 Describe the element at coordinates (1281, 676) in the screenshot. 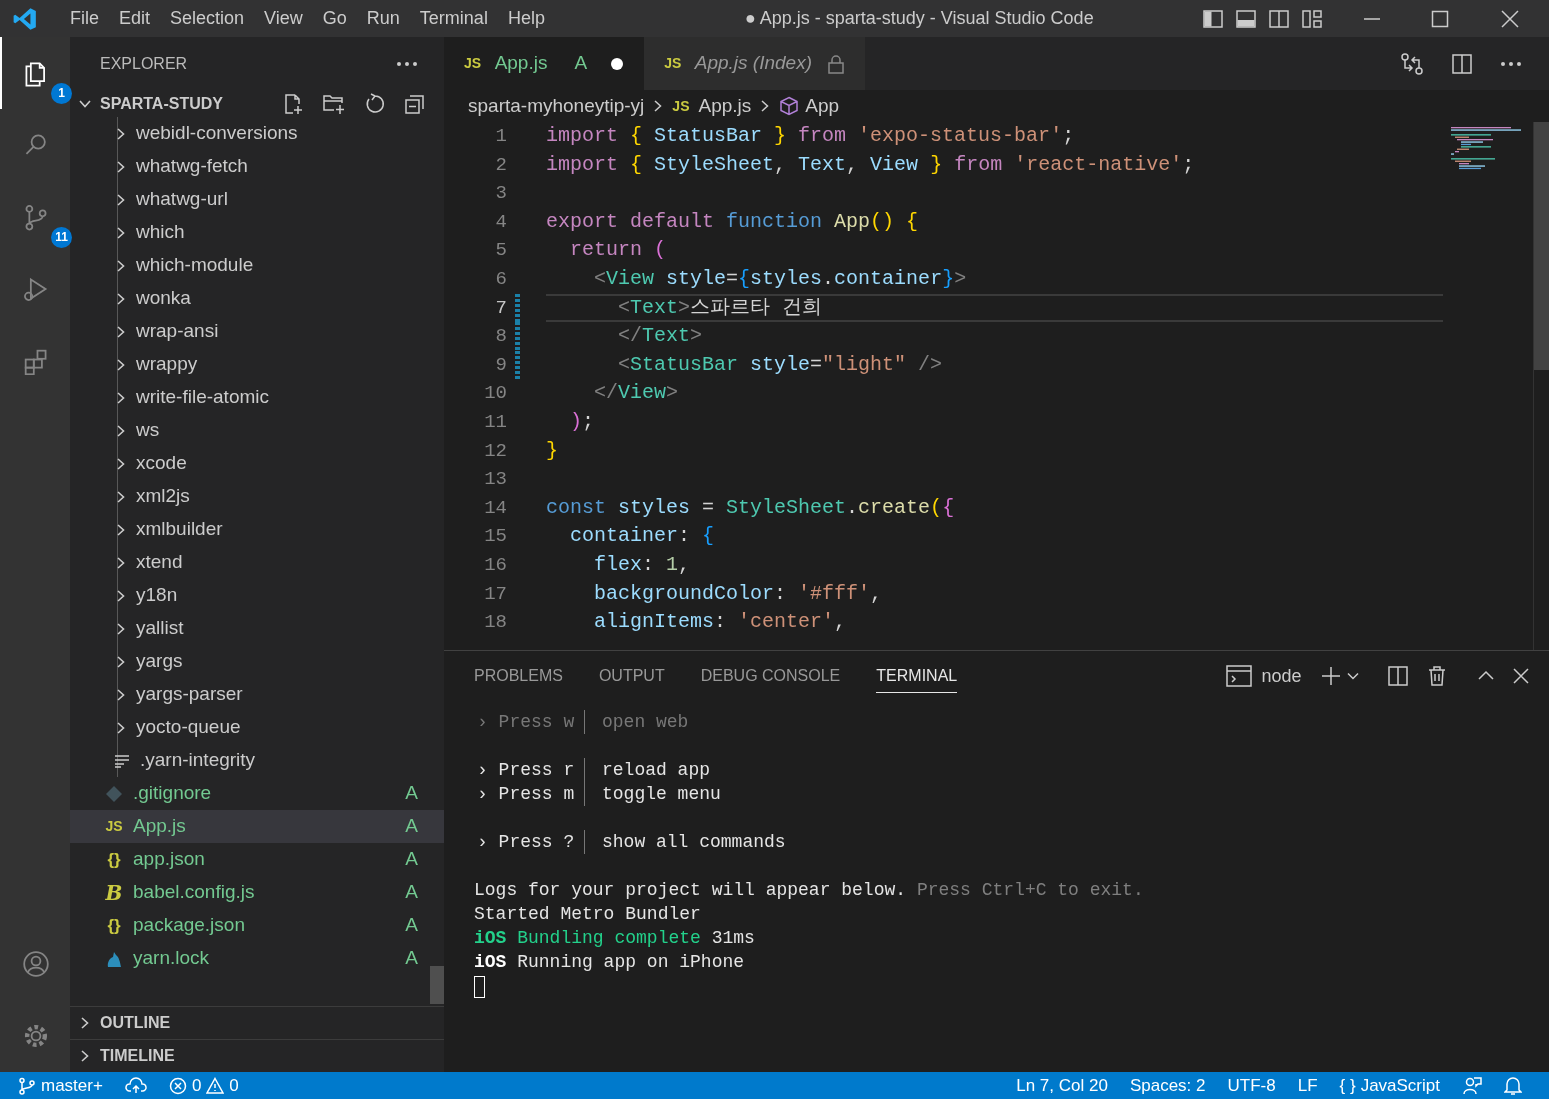

I see `terminal-name: node` at that location.